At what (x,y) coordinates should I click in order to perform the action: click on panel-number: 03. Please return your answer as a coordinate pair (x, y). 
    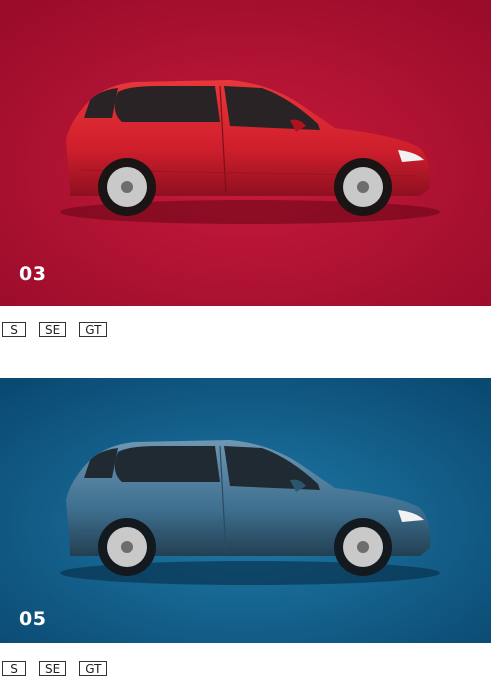
    Looking at the image, I should click on (33, 274).